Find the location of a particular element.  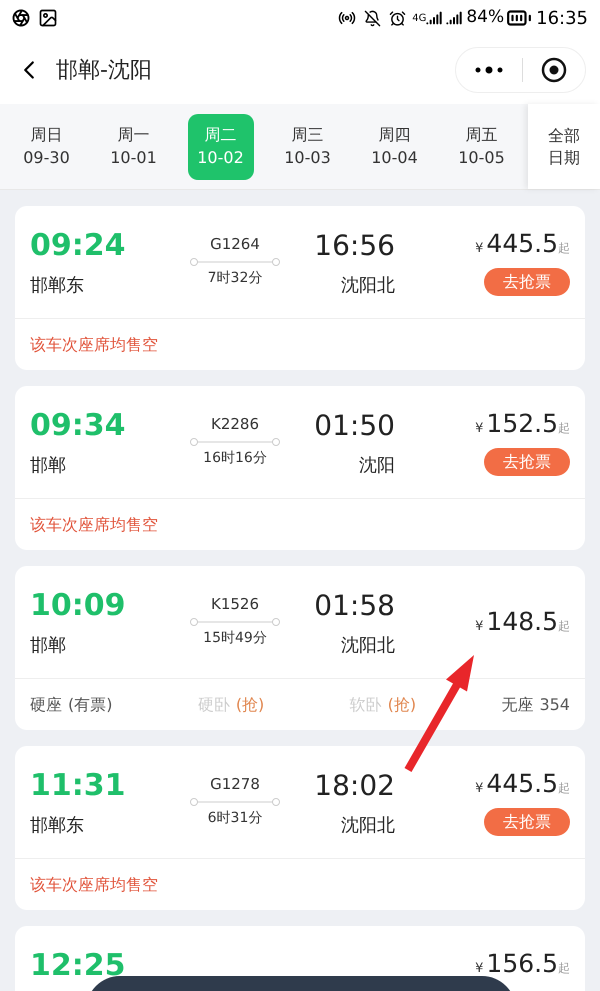

departure-time: 10:09 is located at coordinates (78, 606).